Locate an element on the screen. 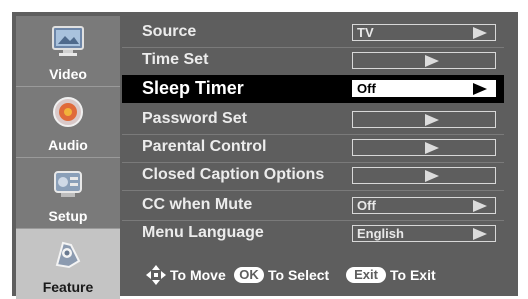 The width and height of the screenshot is (528, 299). menu-item-label: Source is located at coordinates (169, 31).